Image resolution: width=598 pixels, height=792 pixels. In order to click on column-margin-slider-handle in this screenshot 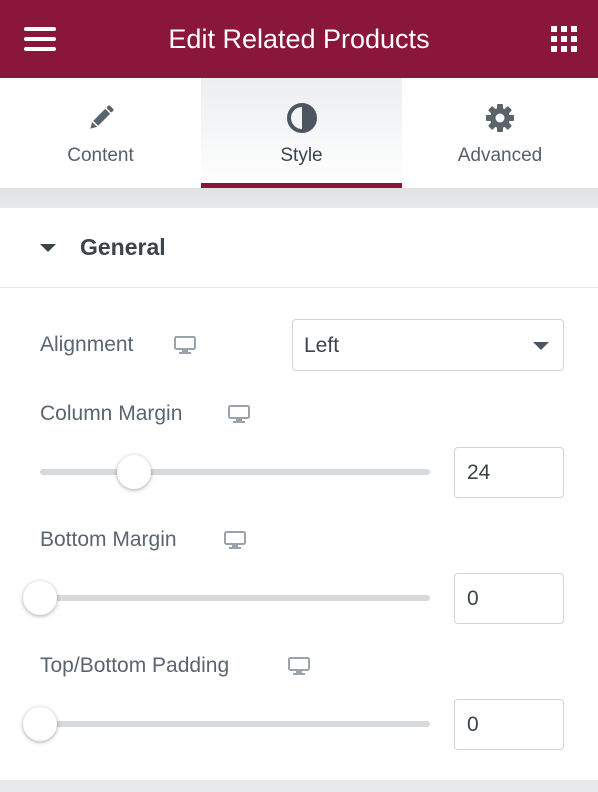, I will do `click(134, 472)`.